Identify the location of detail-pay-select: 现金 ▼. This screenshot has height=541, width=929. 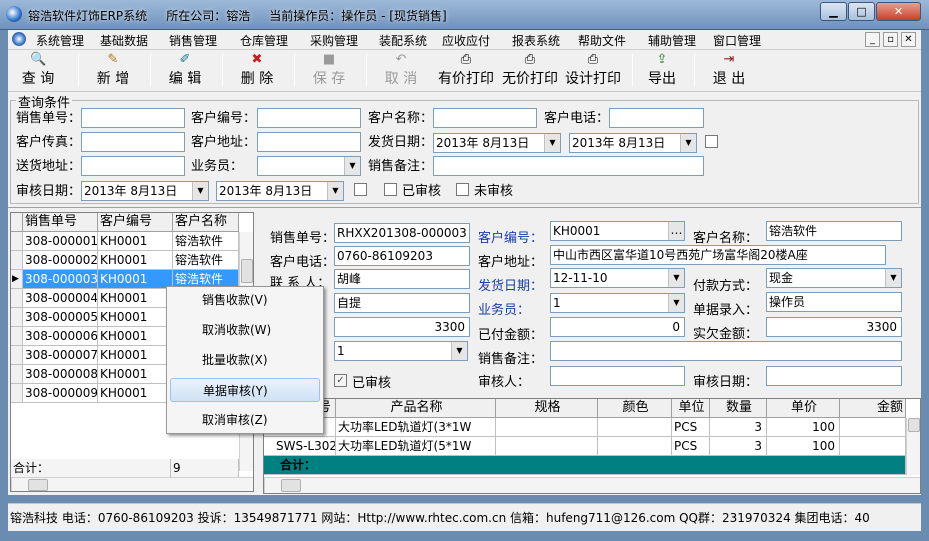
(834, 278).